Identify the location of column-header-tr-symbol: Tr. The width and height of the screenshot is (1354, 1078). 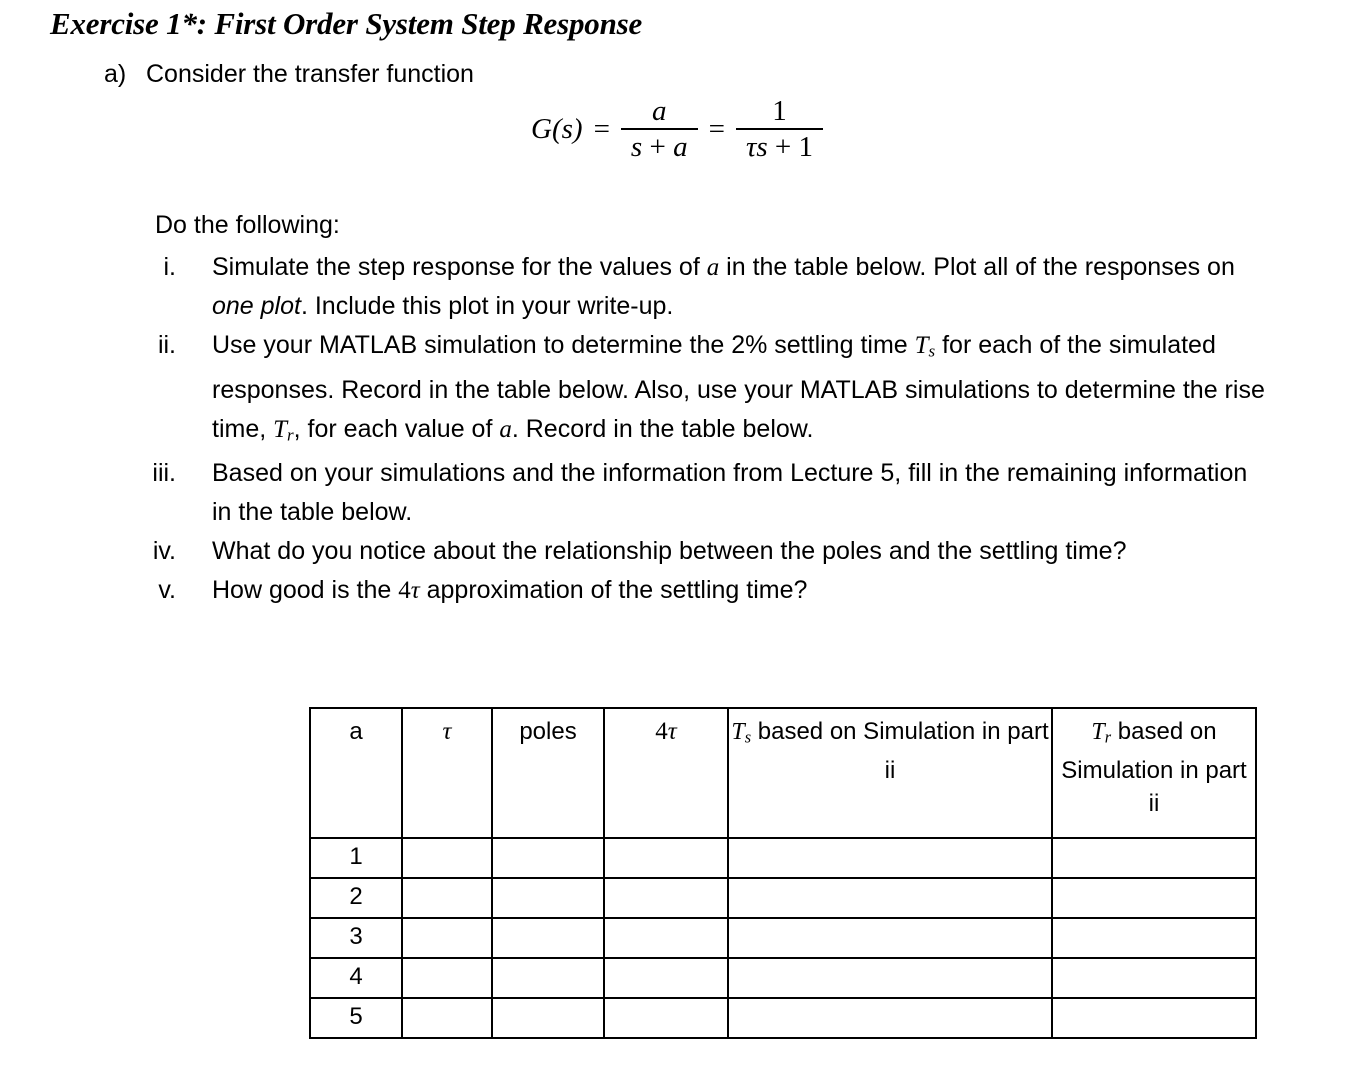
(1101, 733).